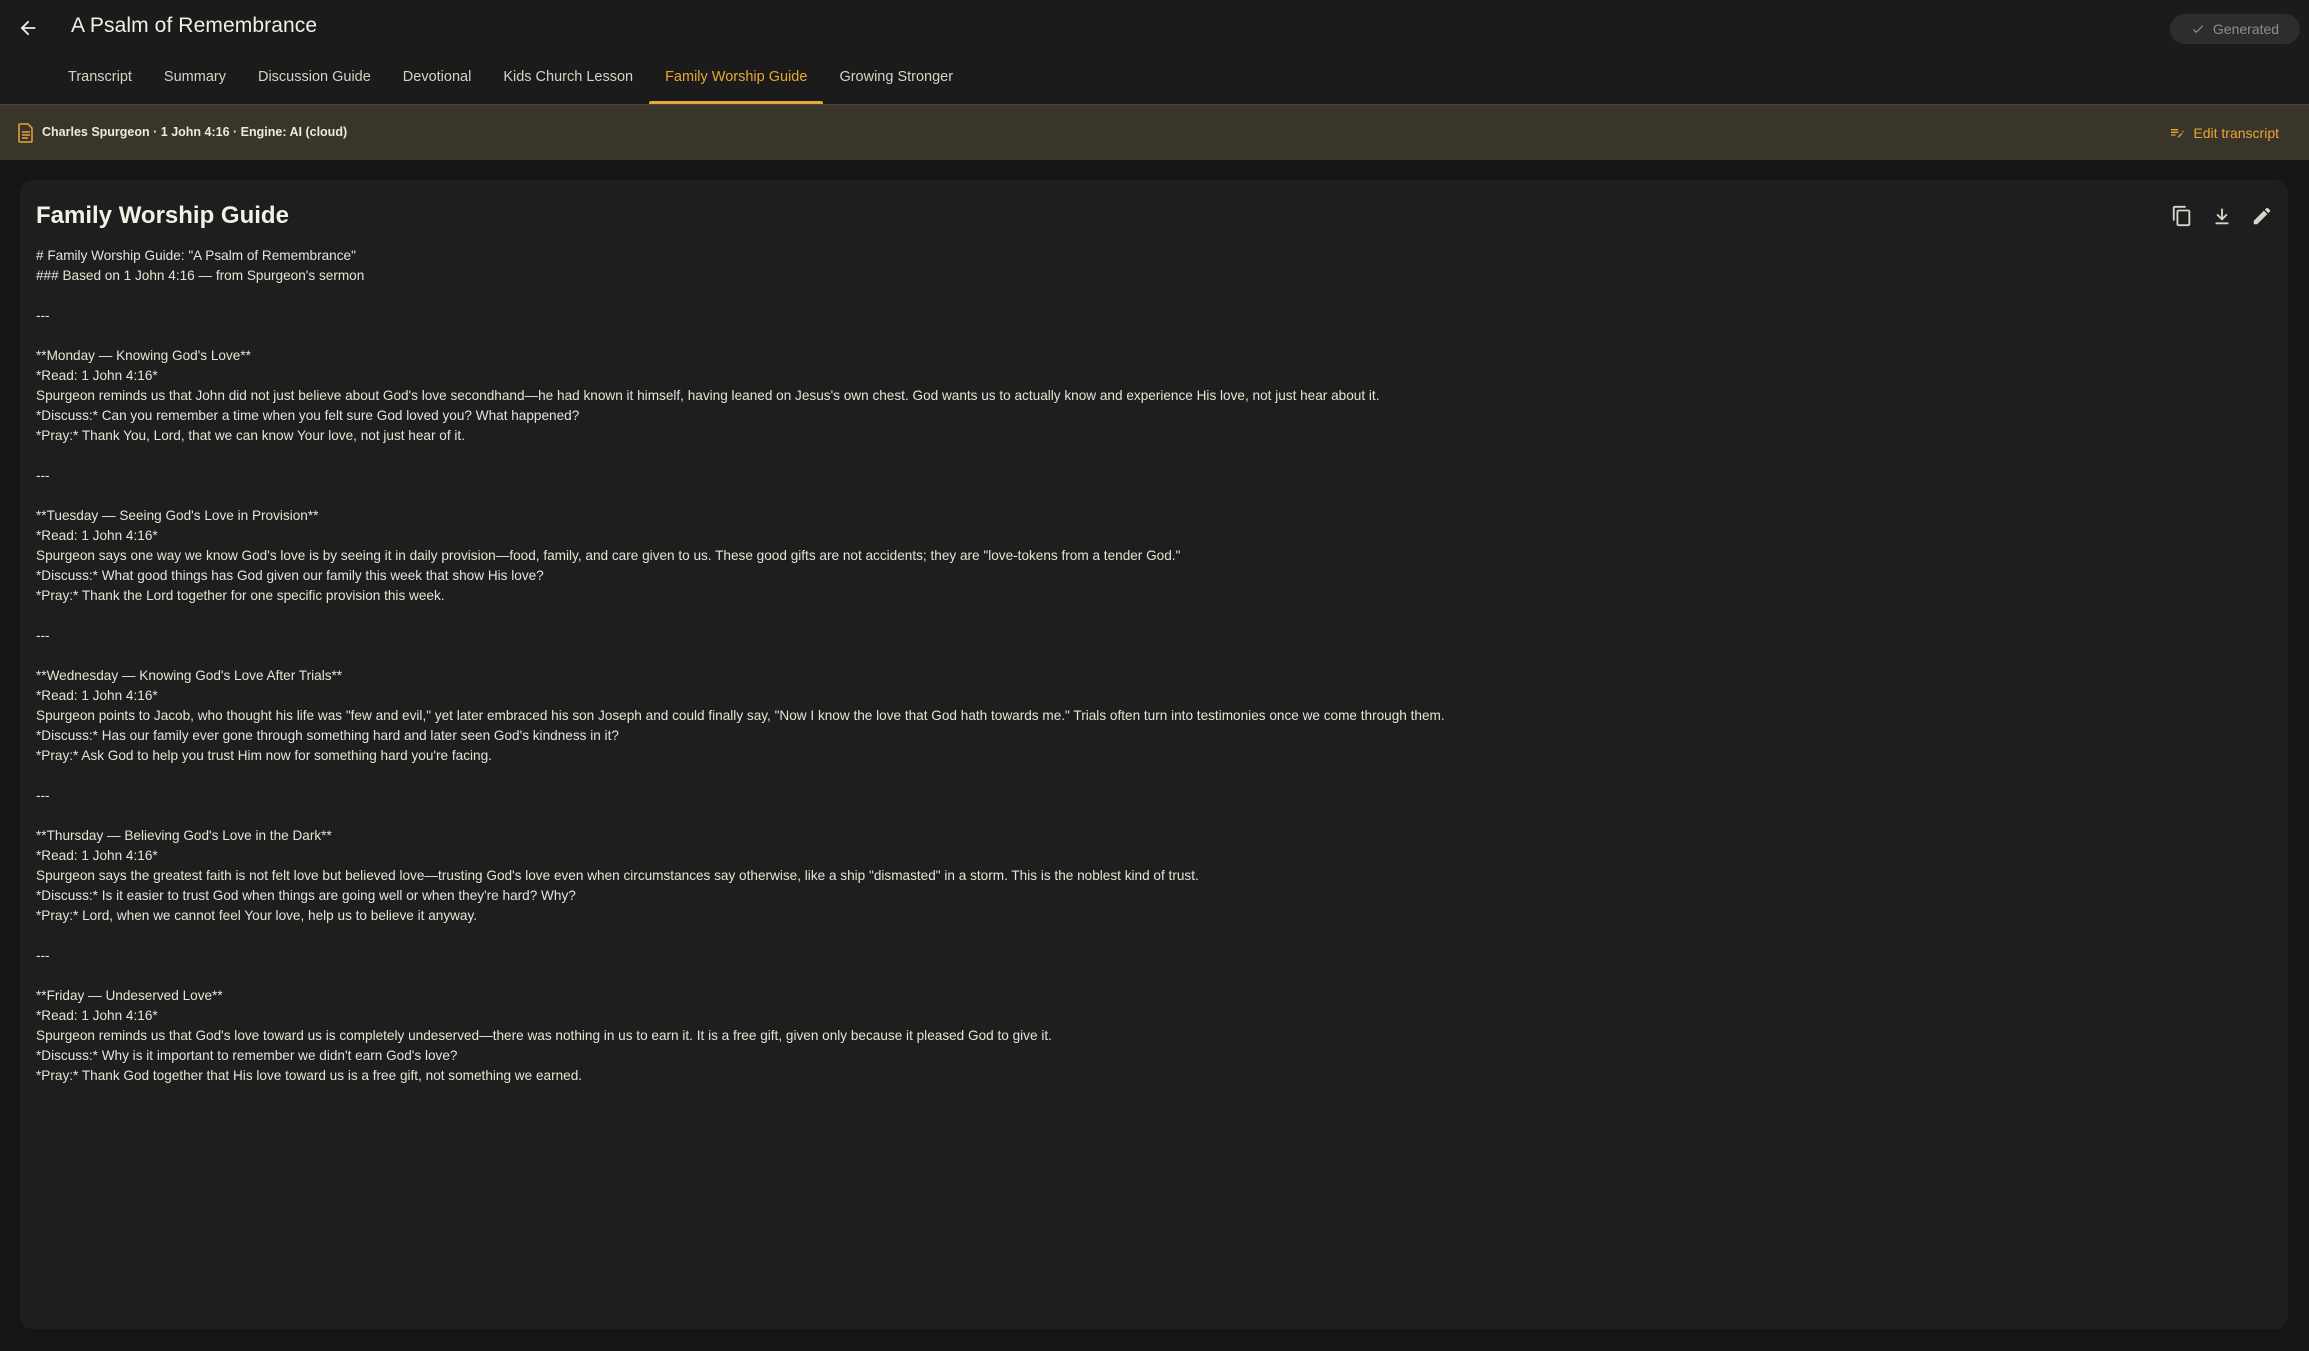 The width and height of the screenshot is (2309, 1351). Describe the element at coordinates (2236, 133) in the screenshot. I see `edit-transcript-label: Edit transcript` at that location.